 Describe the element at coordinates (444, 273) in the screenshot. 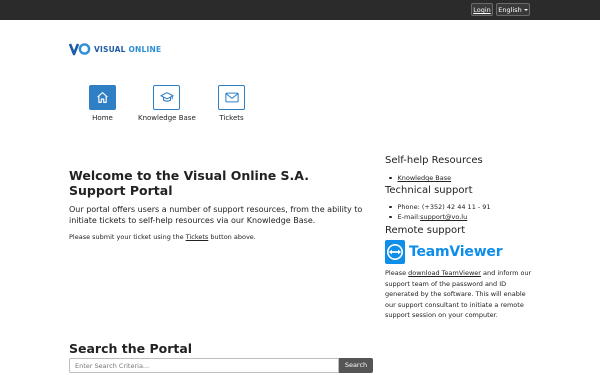

I see `download-teamviewer-link: download TeamViewer` at that location.